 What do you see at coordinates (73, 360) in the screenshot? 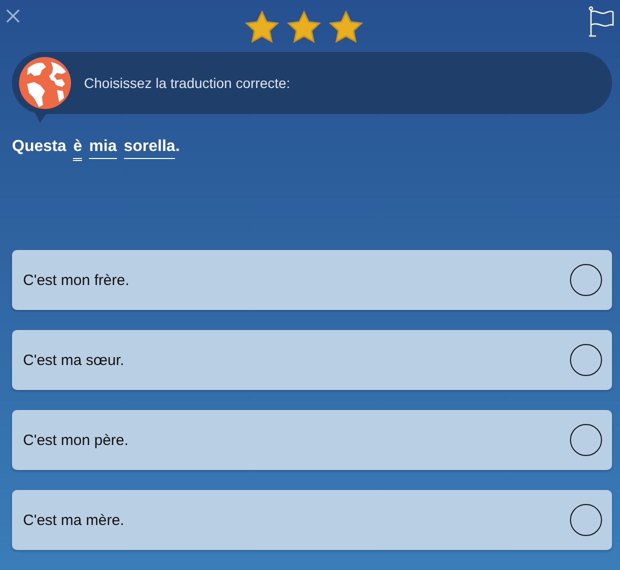
I see `answer-text: C'est ma sœur.` at bounding box center [73, 360].